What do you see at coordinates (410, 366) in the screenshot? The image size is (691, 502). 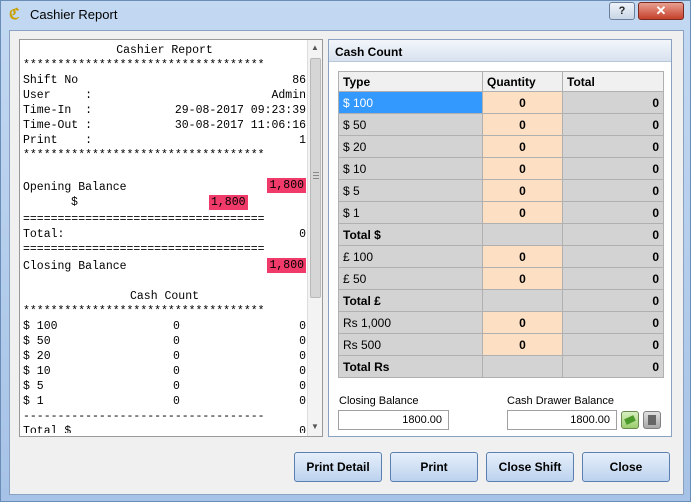 I see `cell-type: Total Rs` at bounding box center [410, 366].